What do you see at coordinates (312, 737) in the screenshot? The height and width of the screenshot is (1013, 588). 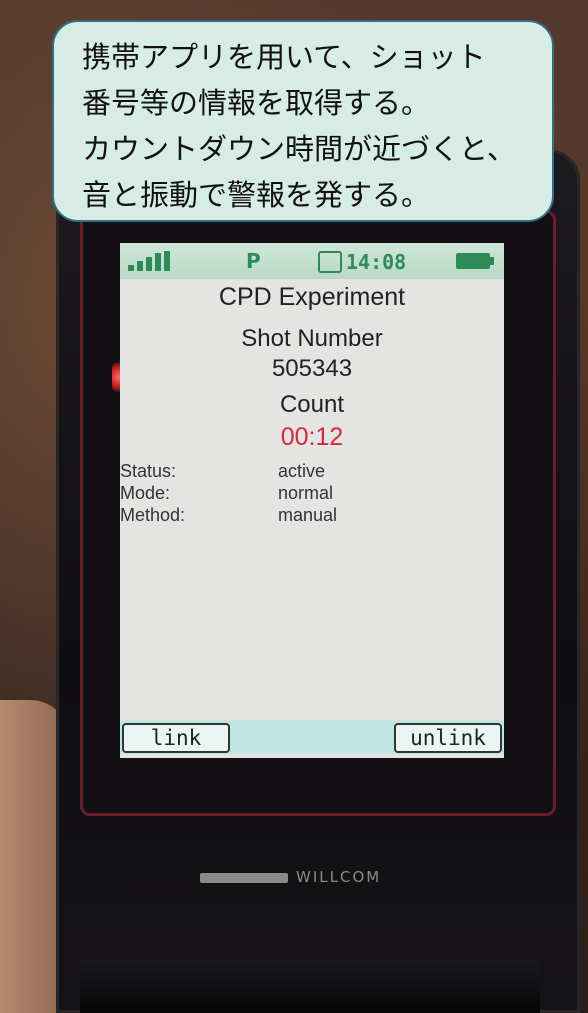 I see `softkey-bar: link unlink` at bounding box center [312, 737].